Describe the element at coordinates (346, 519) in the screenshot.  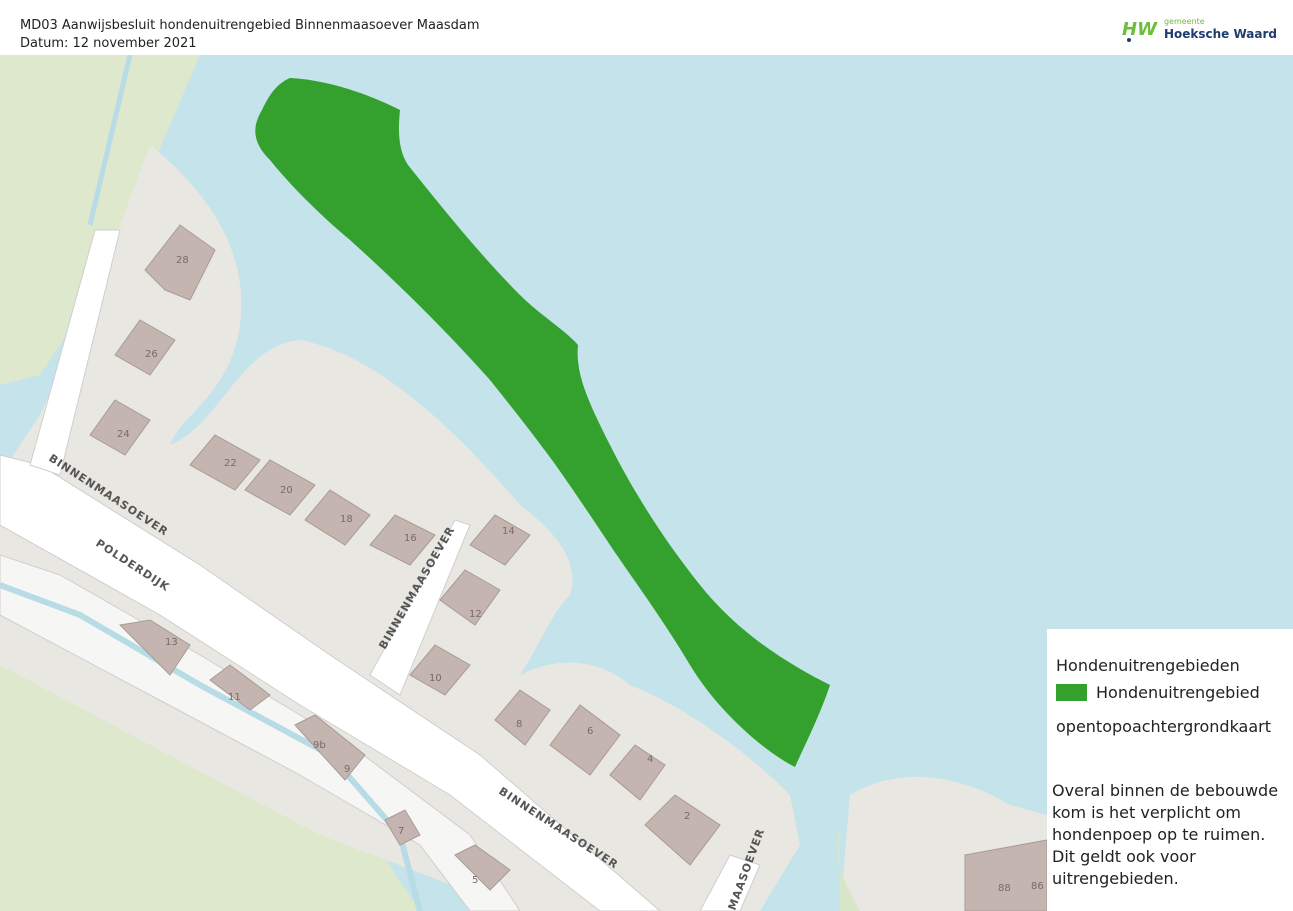
I see `house-number: 18` at that location.